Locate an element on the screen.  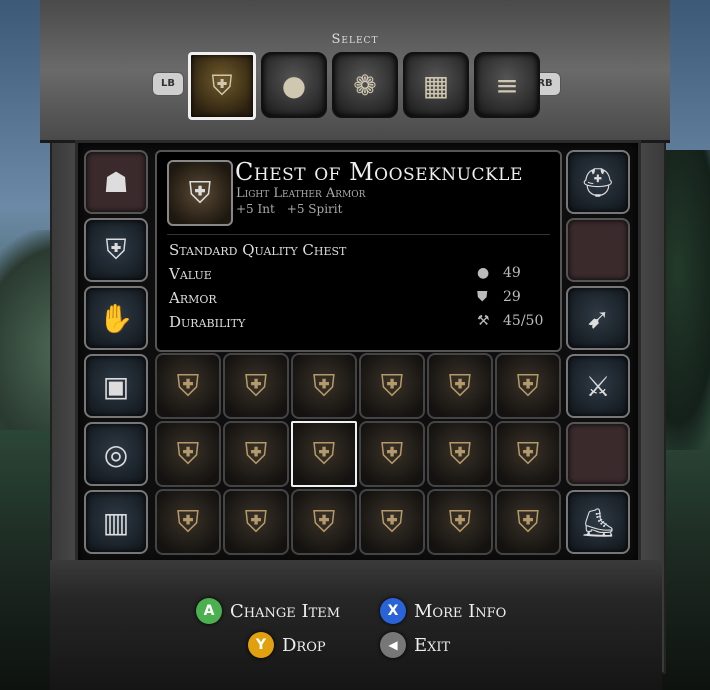
y-button-icon: Y is located at coordinates (261, 645).